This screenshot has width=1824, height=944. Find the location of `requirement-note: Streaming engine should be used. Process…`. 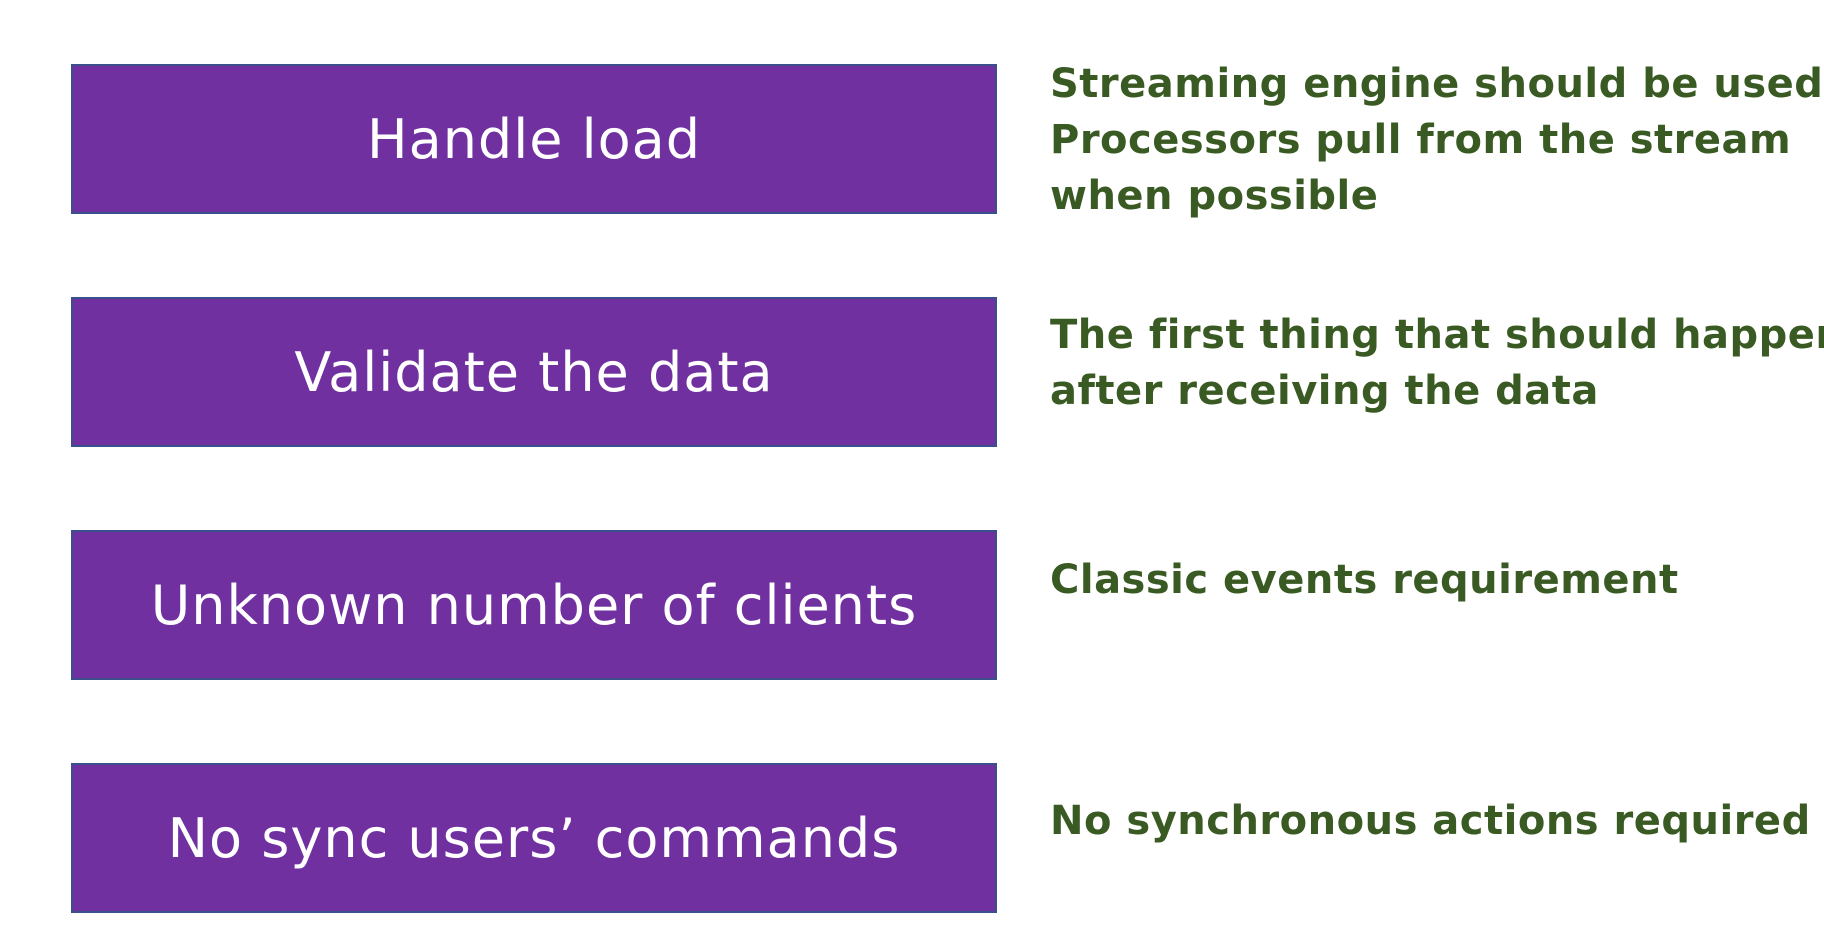

requirement-note: Streaming engine should be used. Process… is located at coordinates (1437, 140).